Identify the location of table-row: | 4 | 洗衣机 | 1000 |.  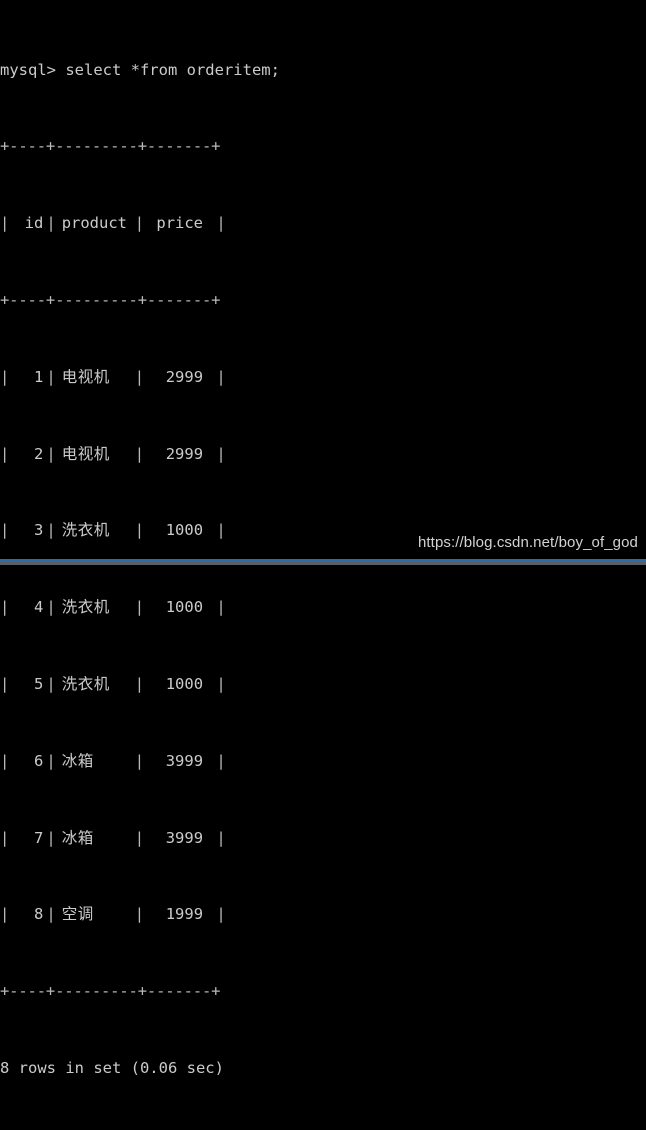
(323, 607).